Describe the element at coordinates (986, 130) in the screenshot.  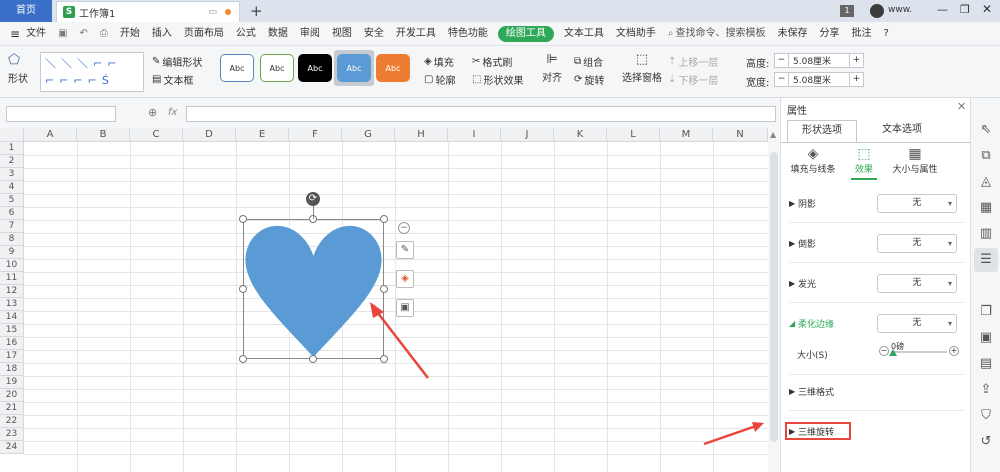
I see `pointer-icon: ⇖` at that location.